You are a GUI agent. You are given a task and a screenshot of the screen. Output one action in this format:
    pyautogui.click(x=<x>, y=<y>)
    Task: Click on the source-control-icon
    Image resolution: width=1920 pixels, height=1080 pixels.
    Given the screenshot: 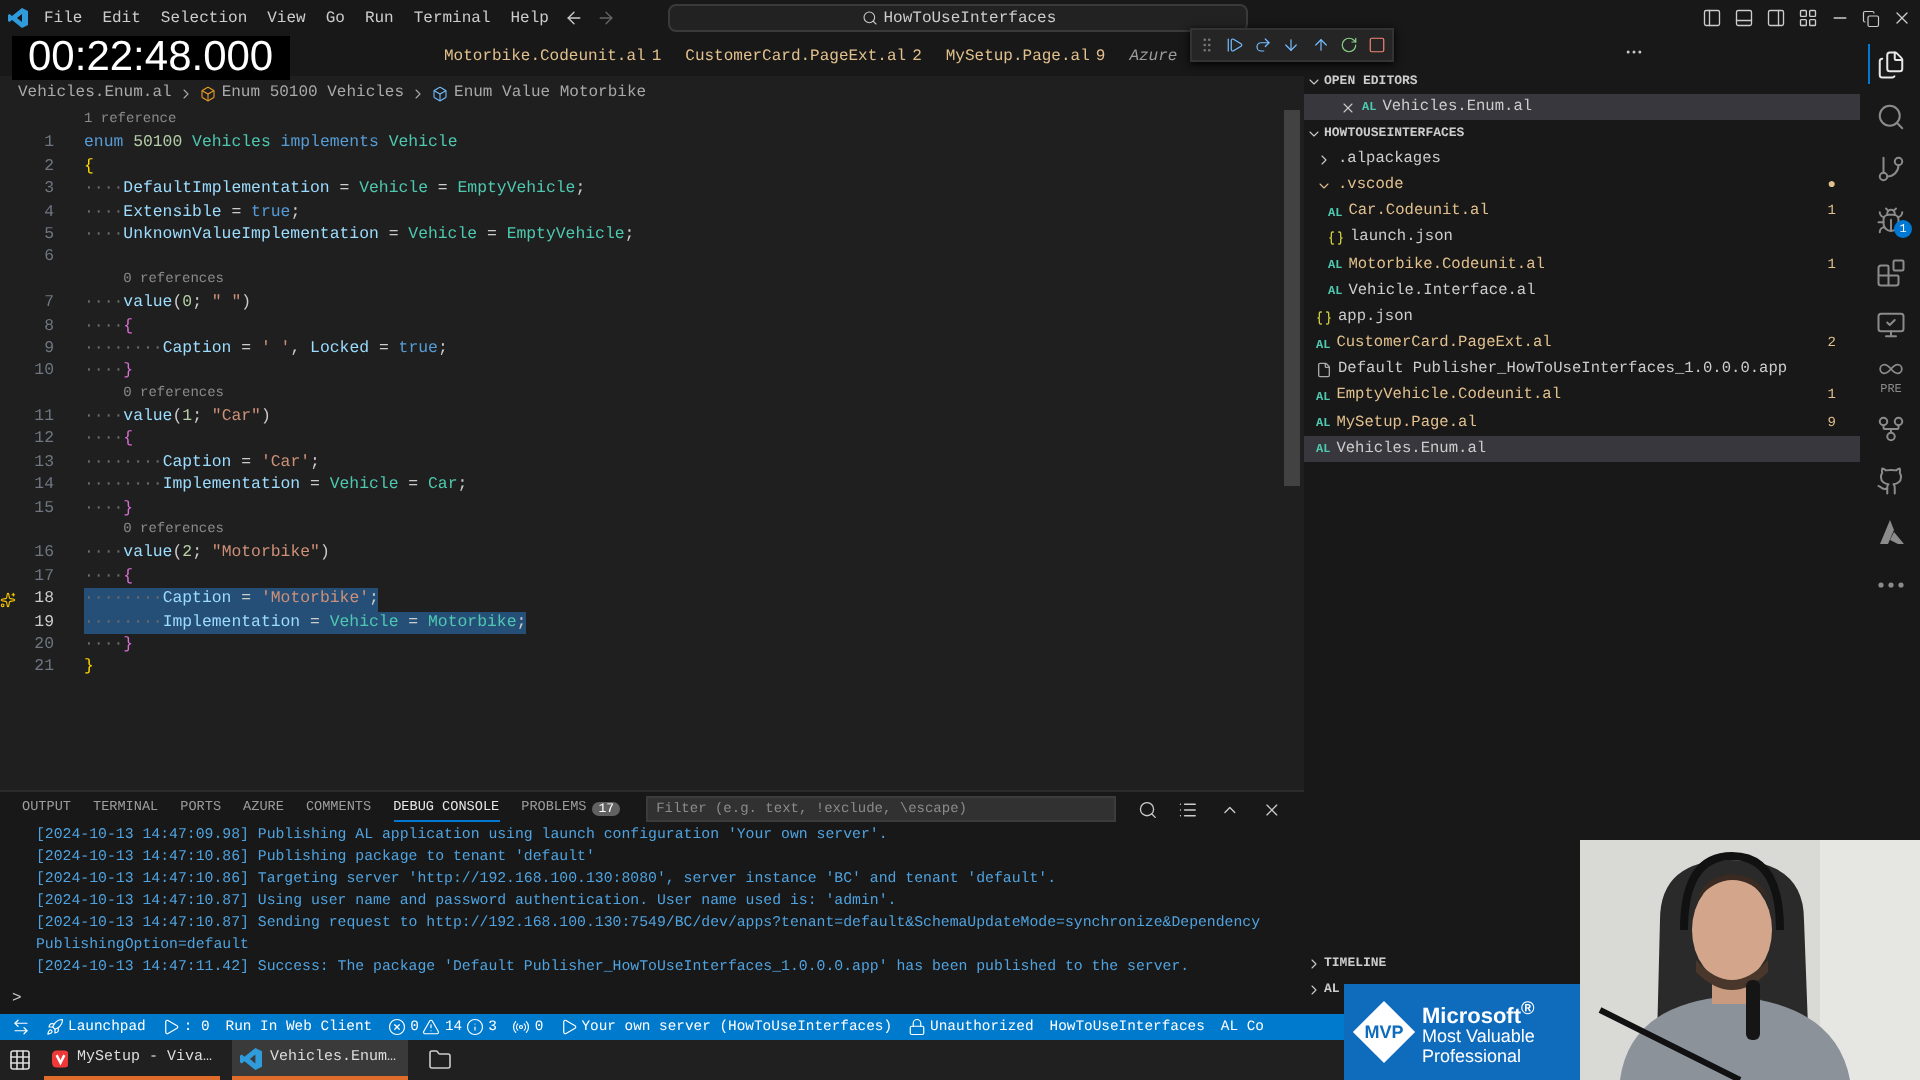 What is the action you would take?
    pyautogui.click(x=1891, y=168)
    